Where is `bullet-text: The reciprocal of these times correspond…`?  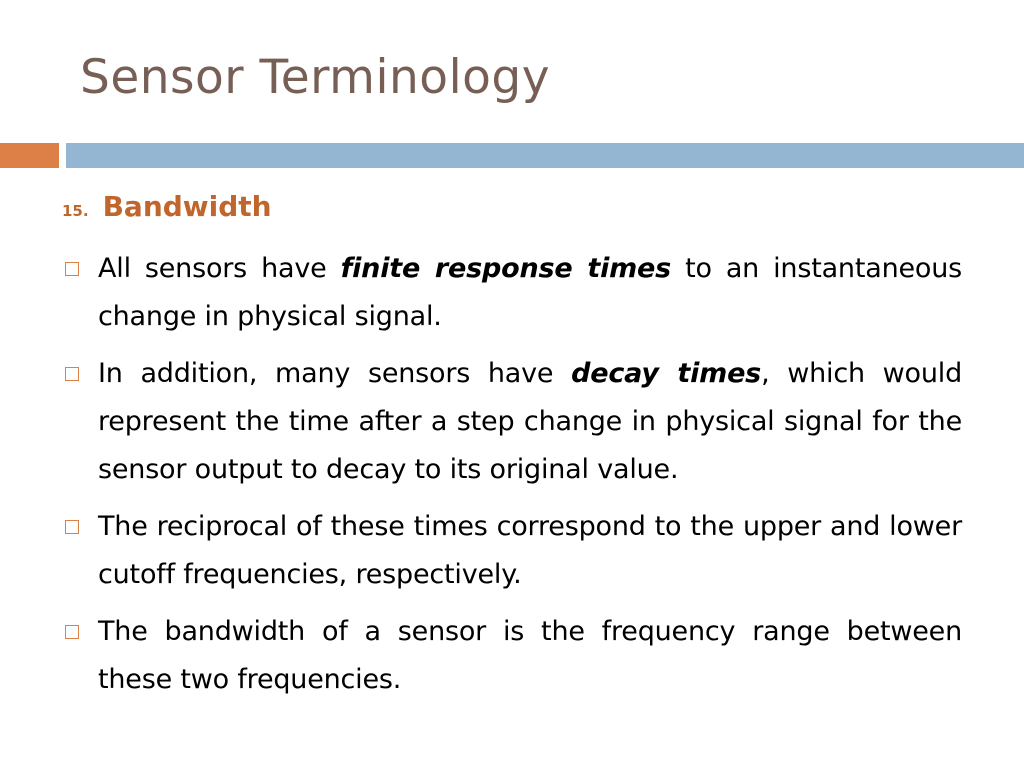
bullet-text: The reciprocal of these times correspond… is located at coordinates (530, 550).